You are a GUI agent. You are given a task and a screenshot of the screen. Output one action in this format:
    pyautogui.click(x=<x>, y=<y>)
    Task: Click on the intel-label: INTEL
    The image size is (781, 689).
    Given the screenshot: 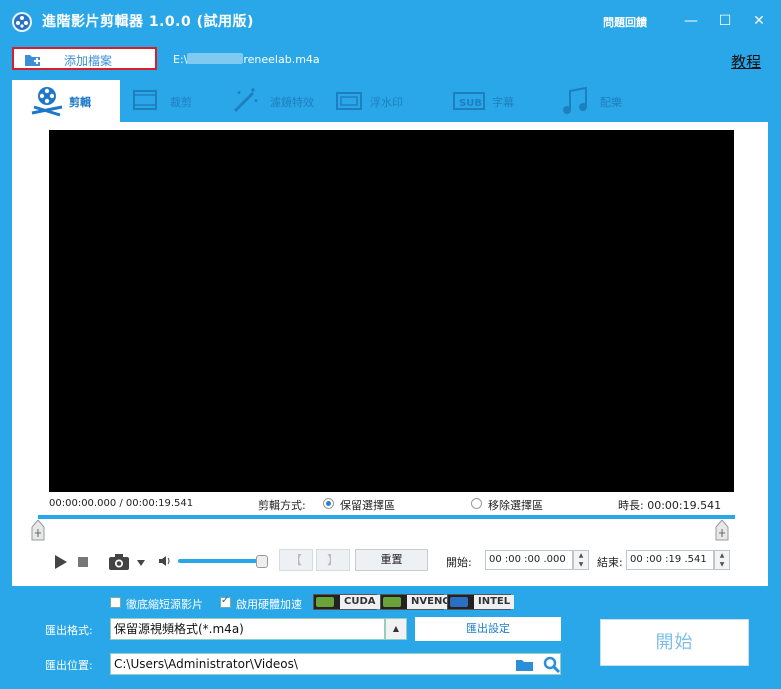 What is the action you would take?
    pyautogui.click(x=494, y=602)
    